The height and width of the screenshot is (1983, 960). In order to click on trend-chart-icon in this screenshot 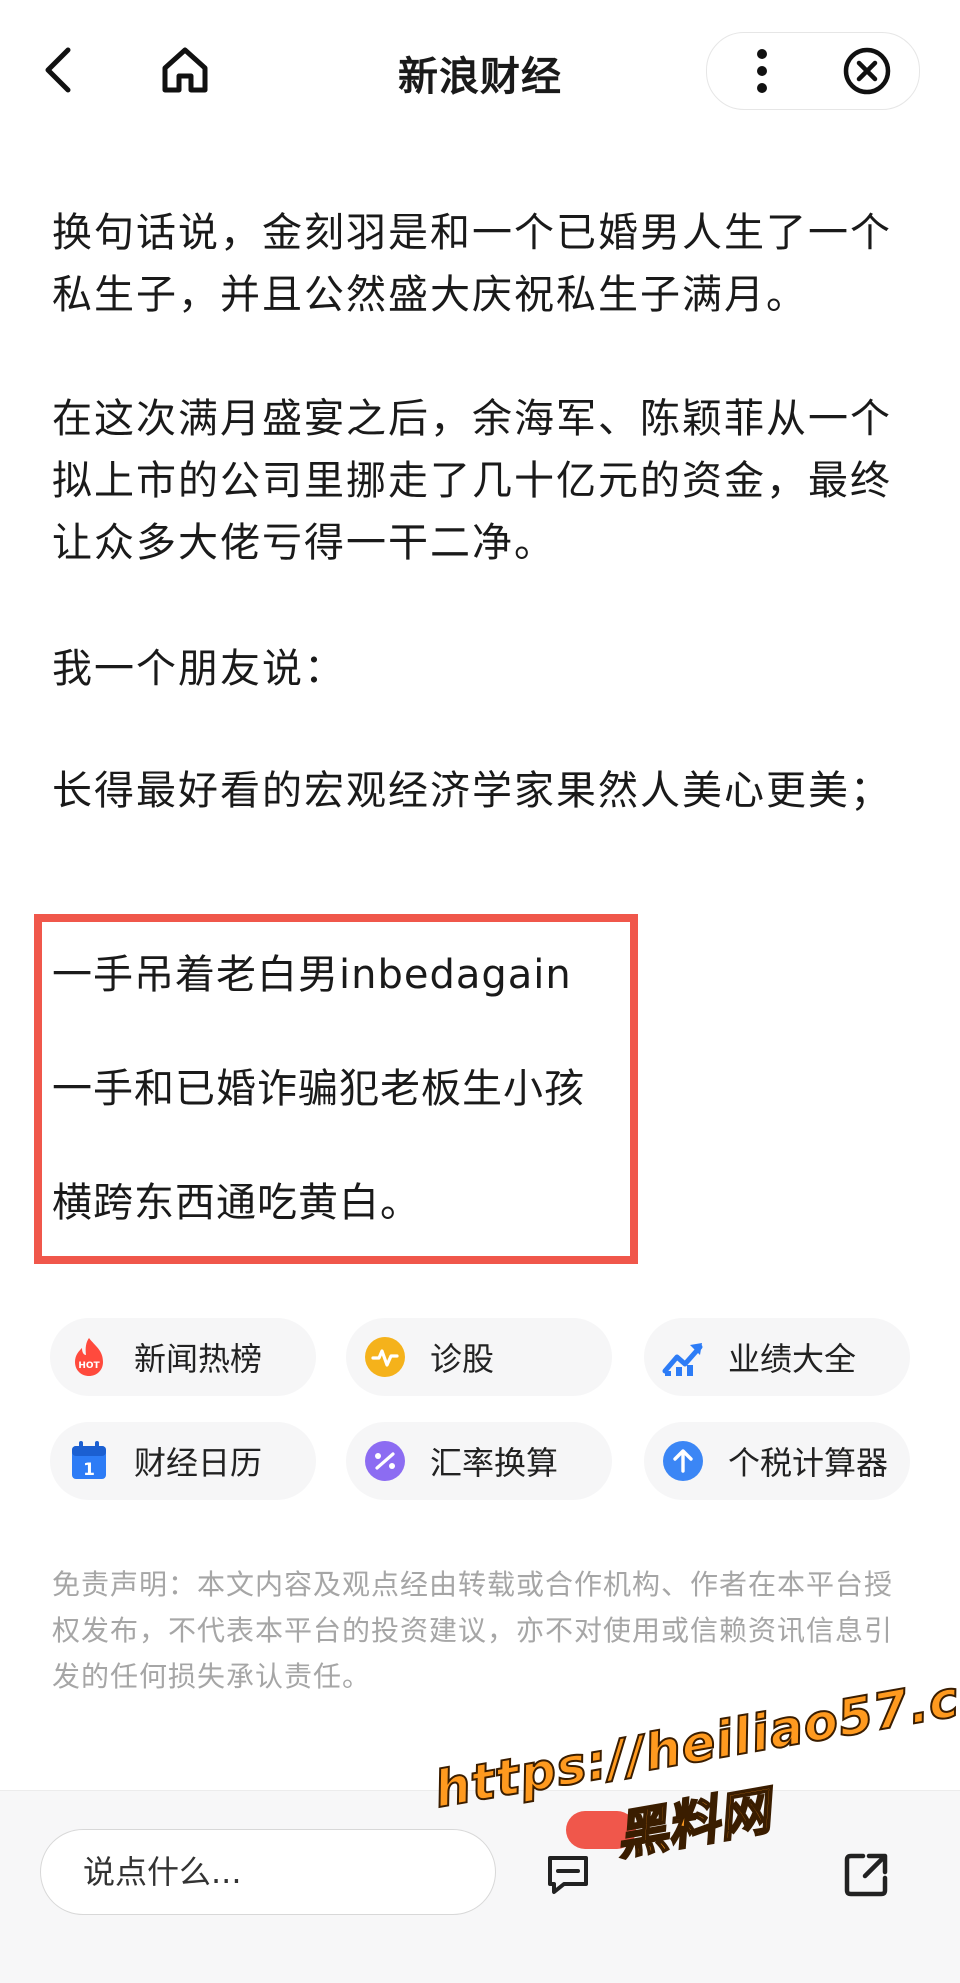, I will do `click(683, 1357)`.